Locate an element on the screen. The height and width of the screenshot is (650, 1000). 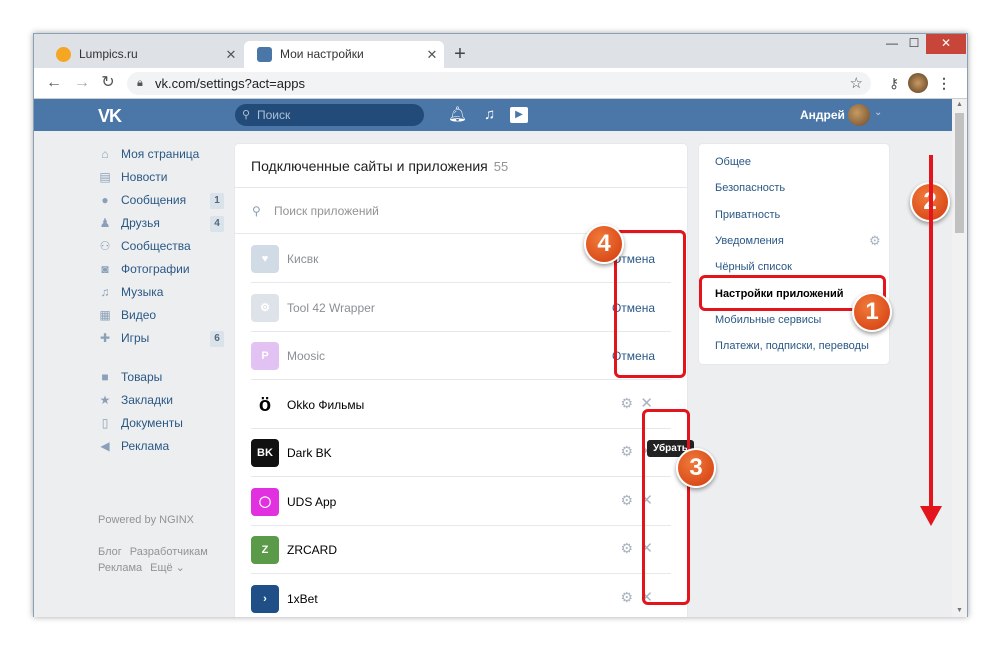
app-icon: P is located at coordinates (265, 356).